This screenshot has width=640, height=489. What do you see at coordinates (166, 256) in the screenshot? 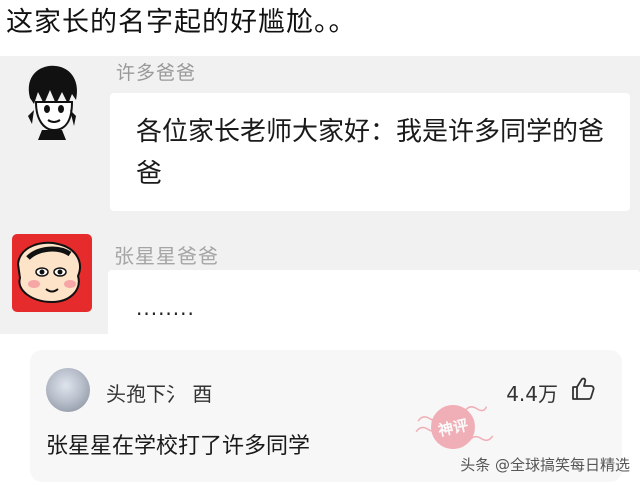
I see `sender-name: 张星星爸爸` at bounding box center [166, 256].